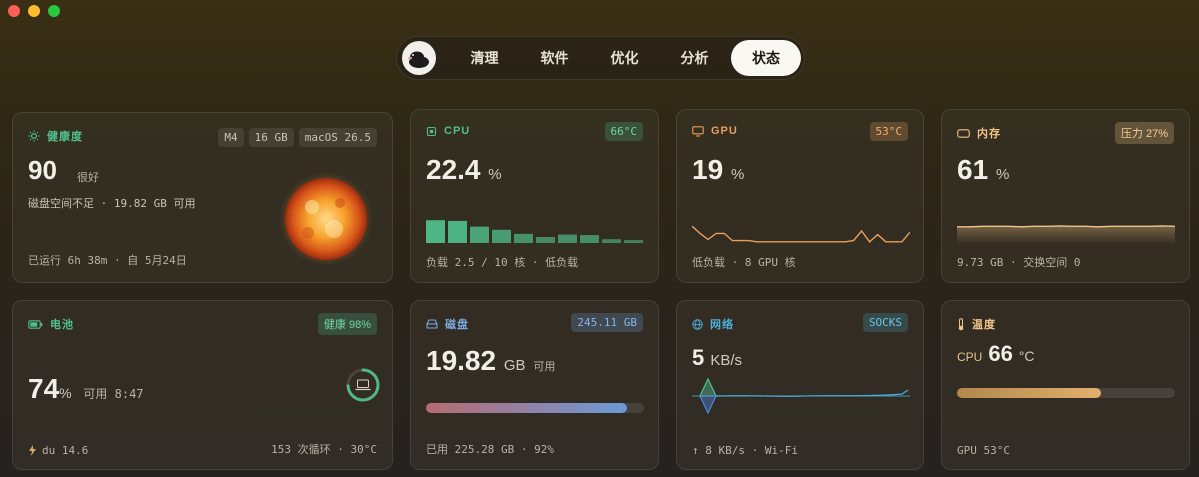 Image resolution: width=1199 pixels, height=477 pixels. What do you see at coordinates (698, 357) in the screenshot?
I see `network-value: 5` at bounding box center [698, 357].